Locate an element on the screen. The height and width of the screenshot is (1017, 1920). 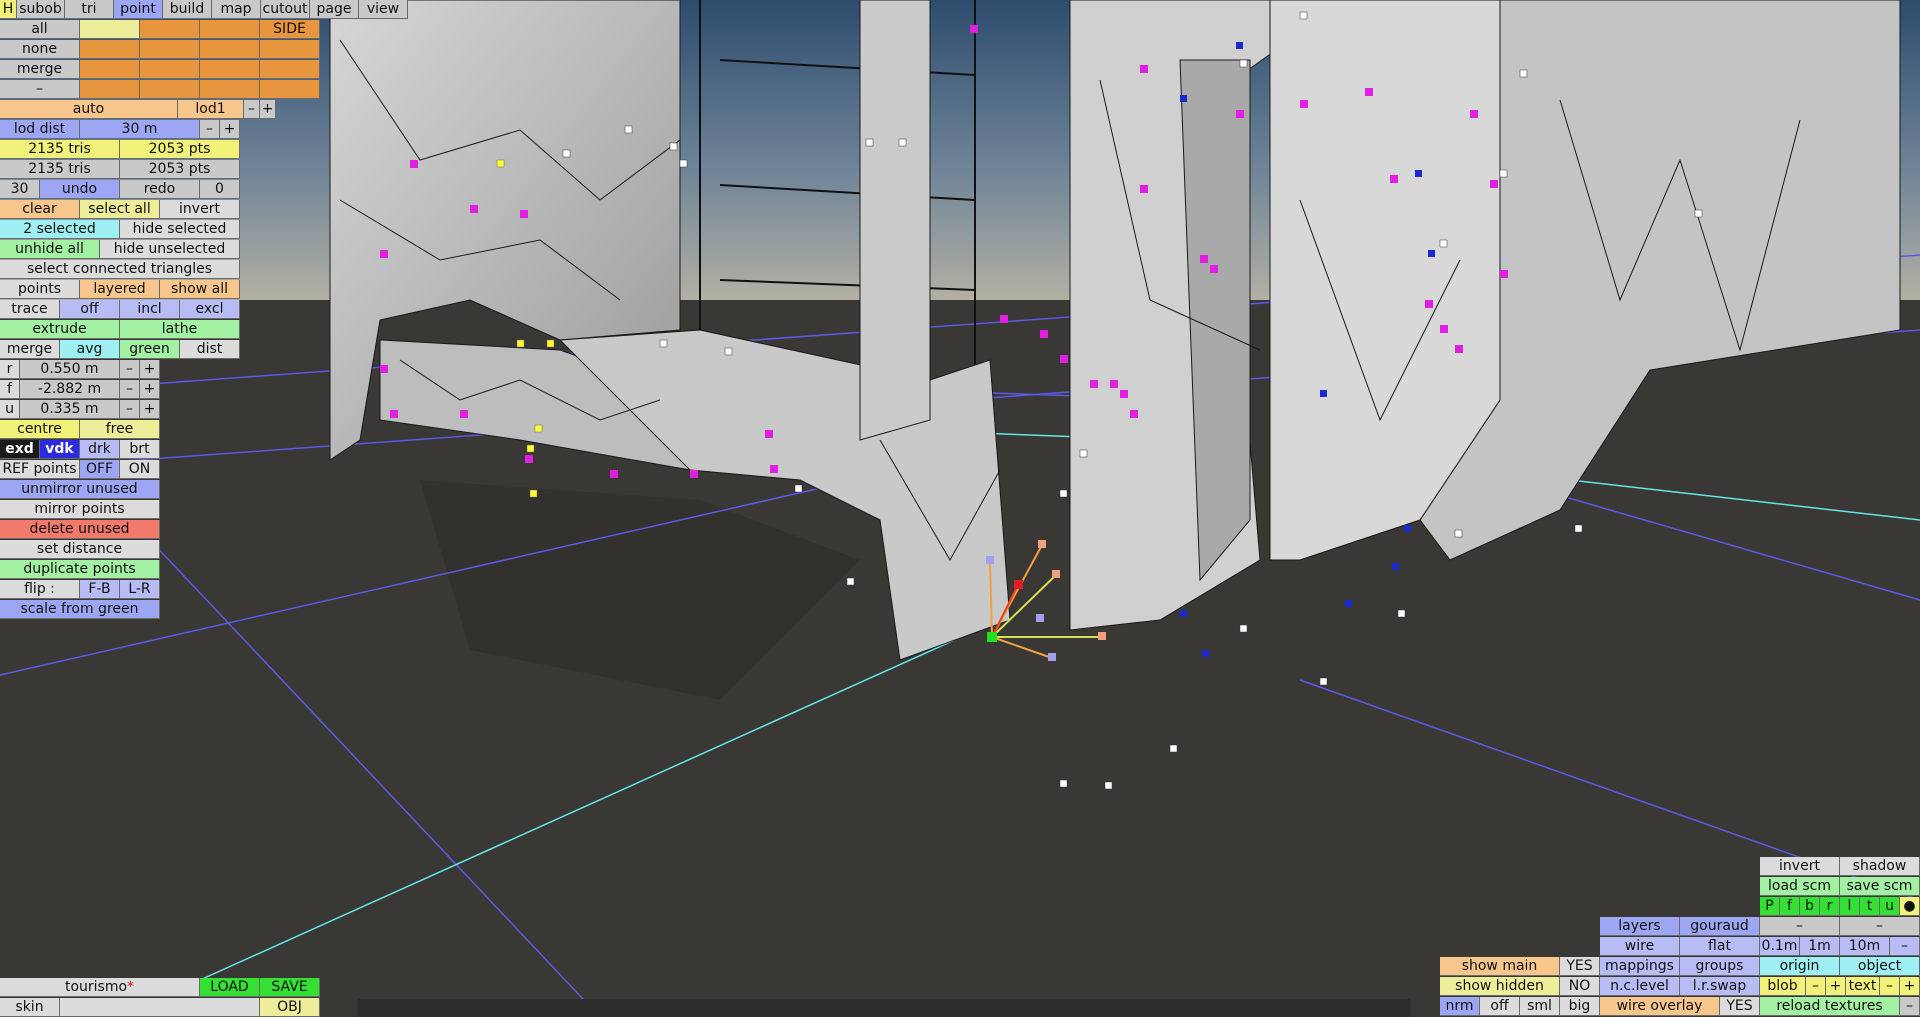
invert-view-button: invert is located at coordinates (1800, 866).